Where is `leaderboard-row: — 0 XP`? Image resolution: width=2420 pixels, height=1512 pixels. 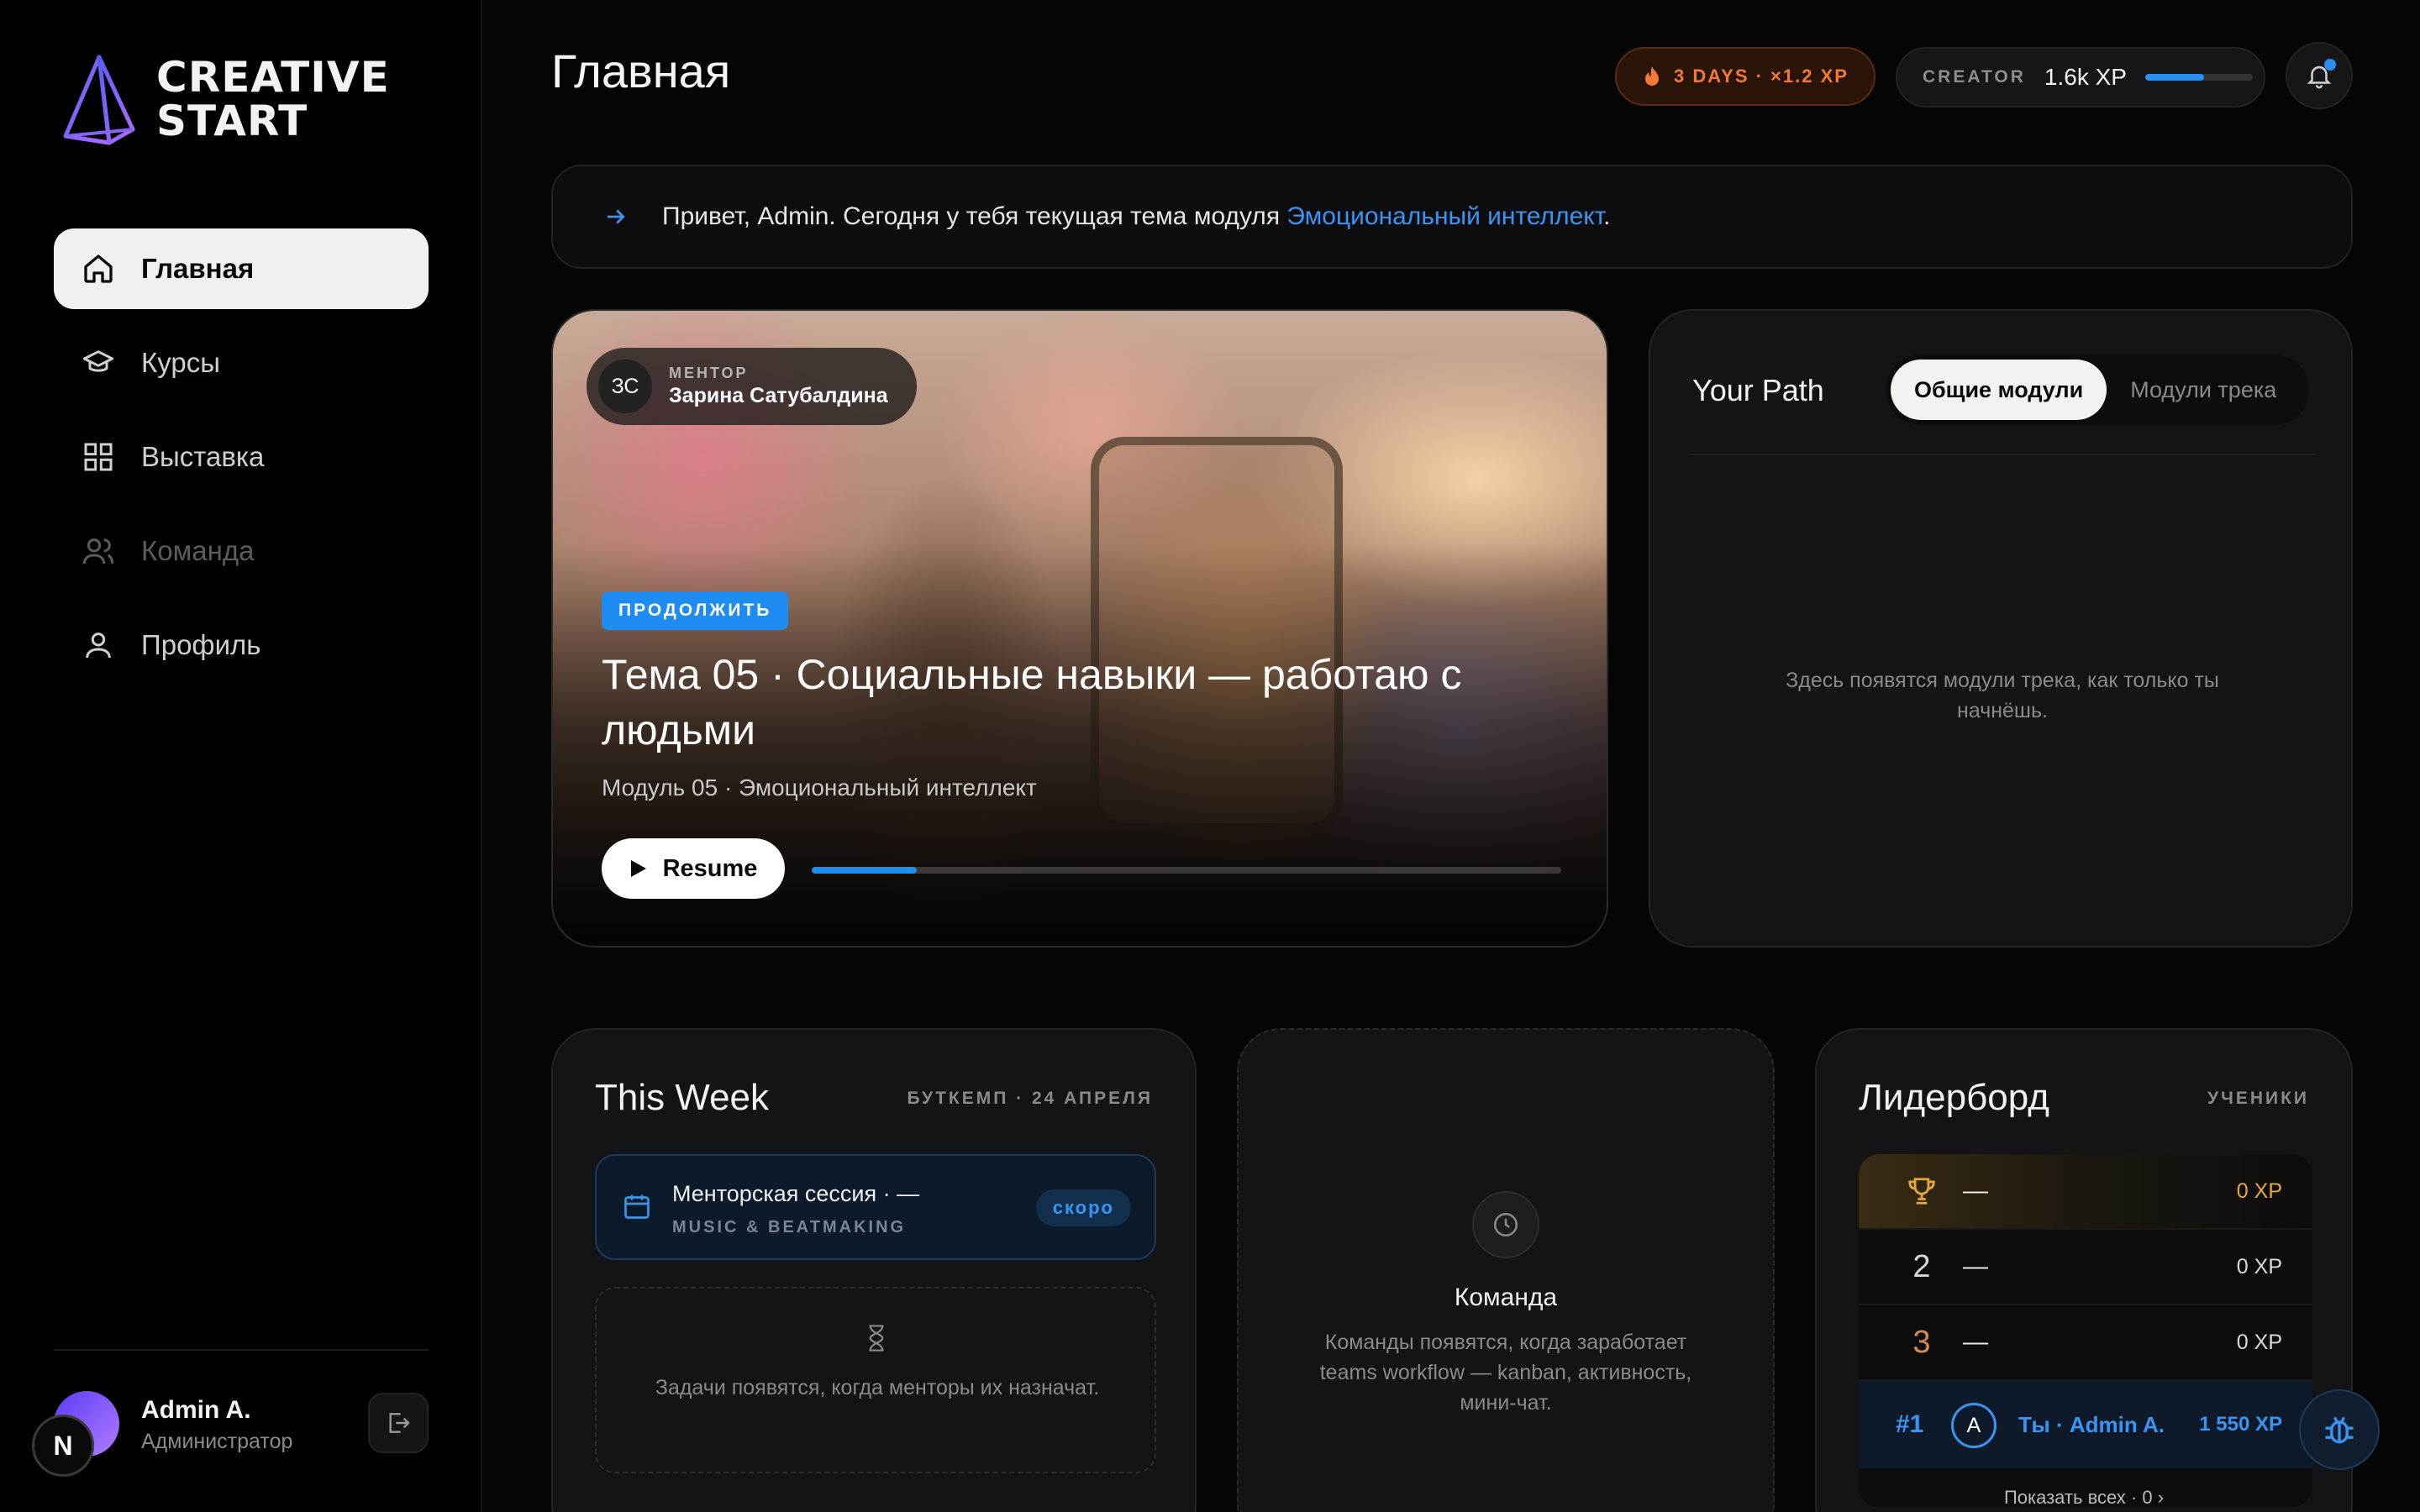 leaderboard-row: — 0 XP is located at coordinates (2086, 1192).